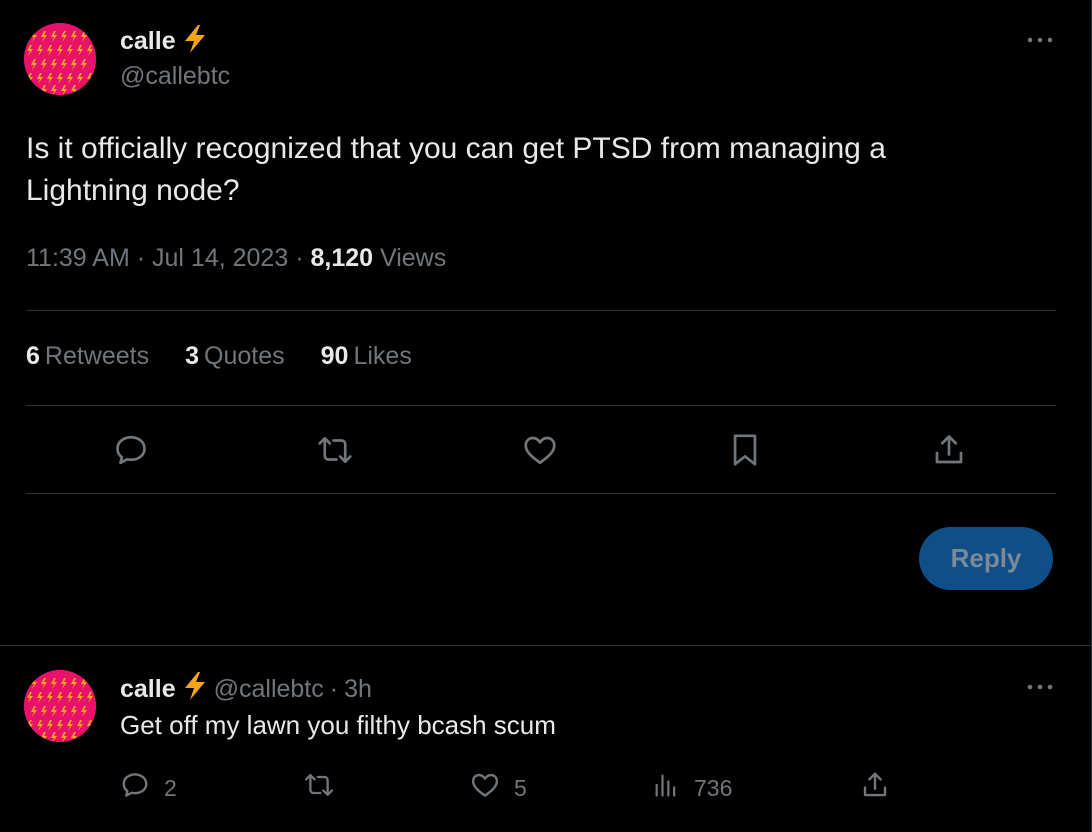  What do you see at coordinates (338, 725) in the screenshot?
I see `reply-text: Get off my lawn you filthy bcash scum` at bounding box center [338, 725].